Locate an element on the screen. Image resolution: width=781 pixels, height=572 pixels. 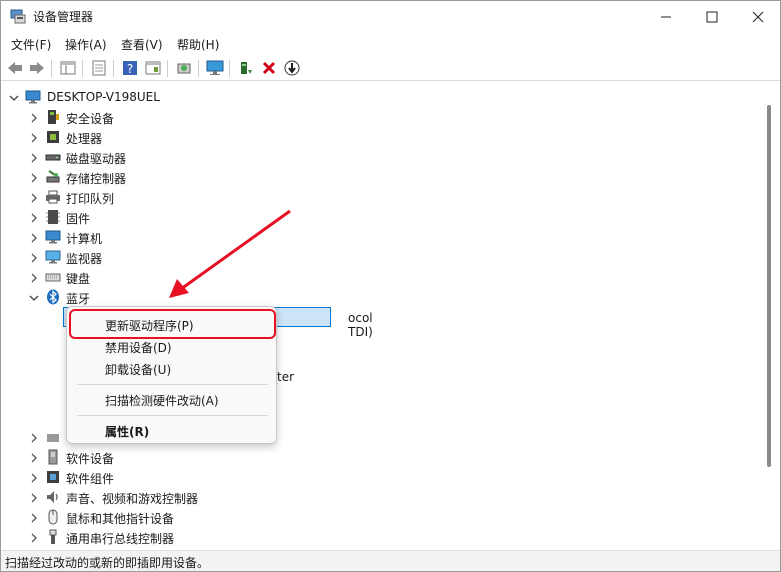
status-text: 扫描经过改动的或新的即插即用设备。 is located at coordinates (107, 563).